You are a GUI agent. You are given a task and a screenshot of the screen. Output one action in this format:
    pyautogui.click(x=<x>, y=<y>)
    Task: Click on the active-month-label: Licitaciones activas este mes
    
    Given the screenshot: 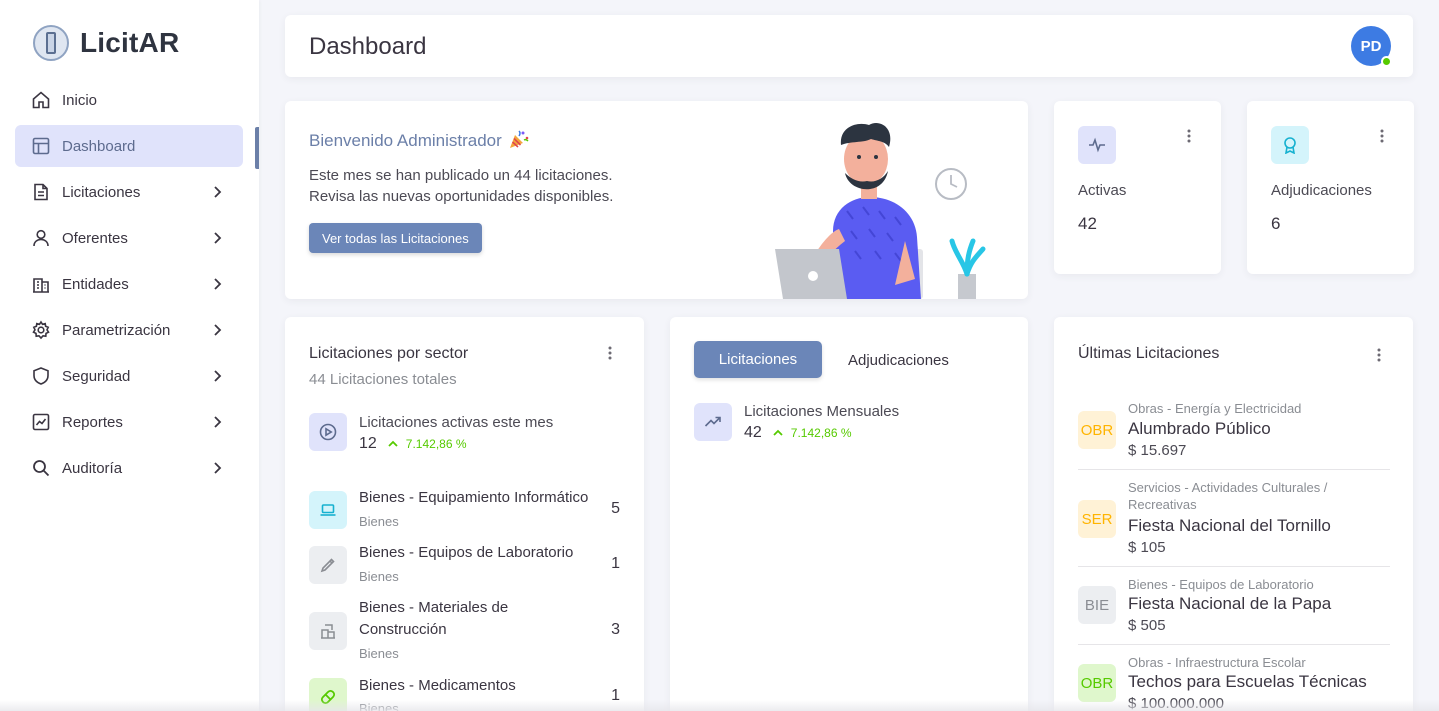 What is the action you would take?
    pyautogui.click(x=456, y=422)
    